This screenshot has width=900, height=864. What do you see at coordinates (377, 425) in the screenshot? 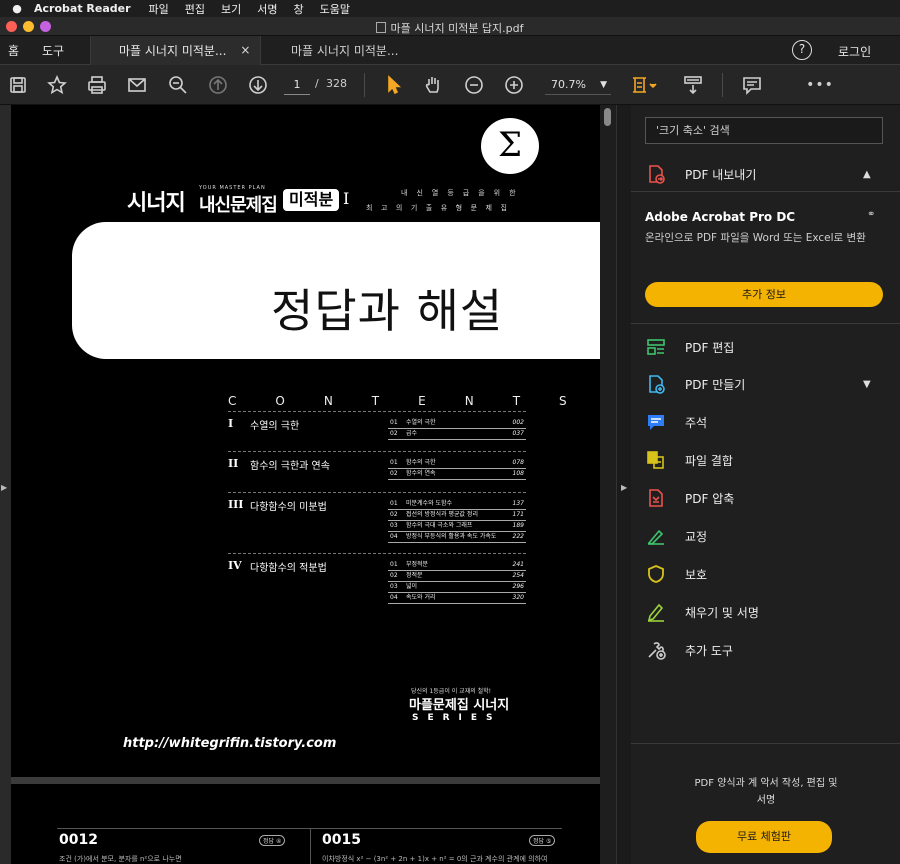
I see `contents-section: I 수열의 극한 01 수열의 극한 002 02 급수 037` at bounding box center [377, 425].